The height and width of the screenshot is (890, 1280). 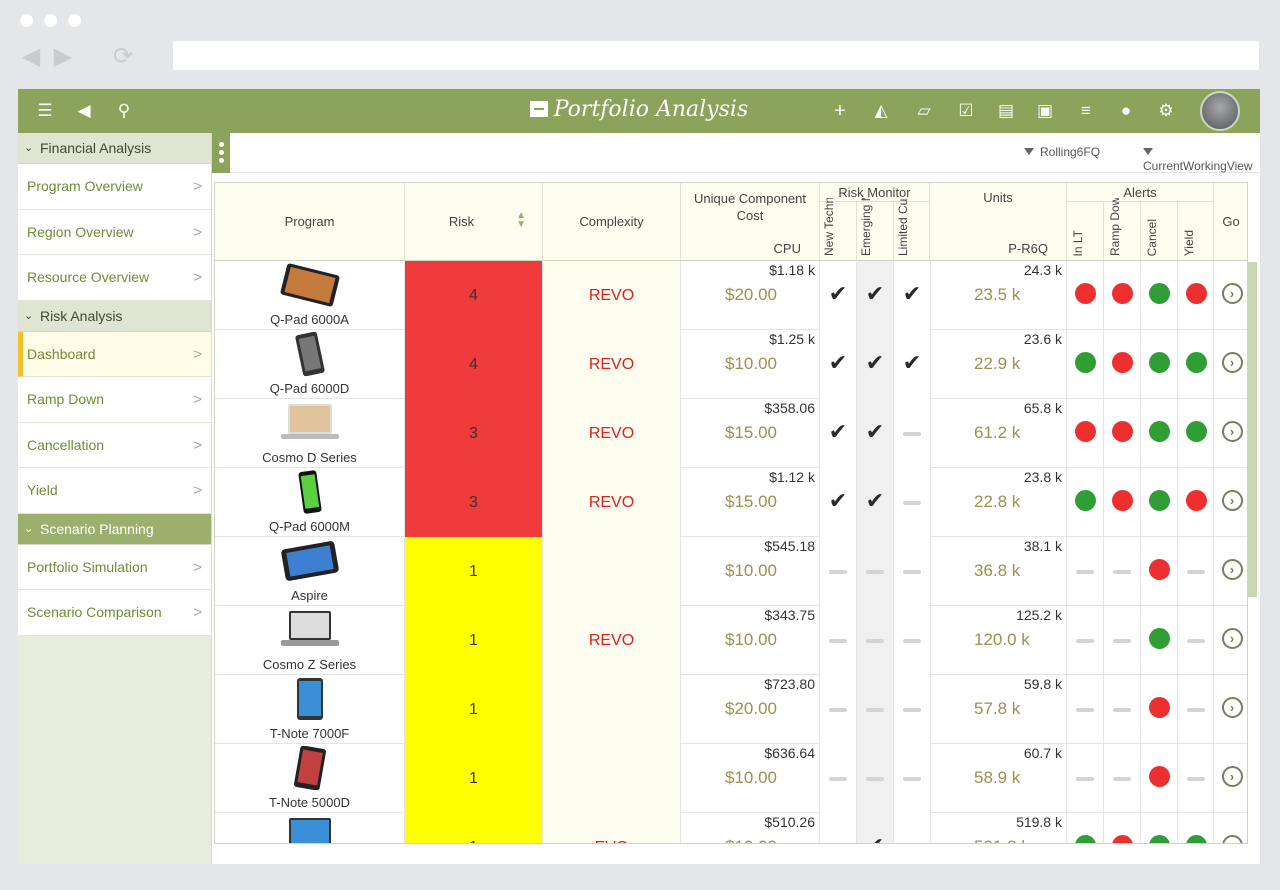 What do you see at coordinates (1252, 429) in the screenshot?
I see `vertical-scrollbar` at bounding box center [1252, 429].